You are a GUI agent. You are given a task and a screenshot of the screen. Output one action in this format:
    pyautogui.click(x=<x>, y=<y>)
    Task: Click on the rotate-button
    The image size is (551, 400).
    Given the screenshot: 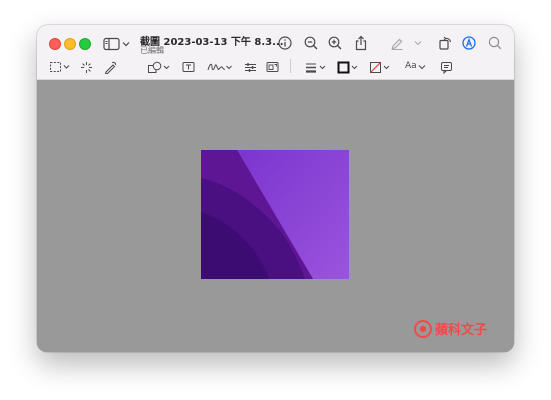 What is the action you would take?
    pyautogui.click(x=445, y=43)
    